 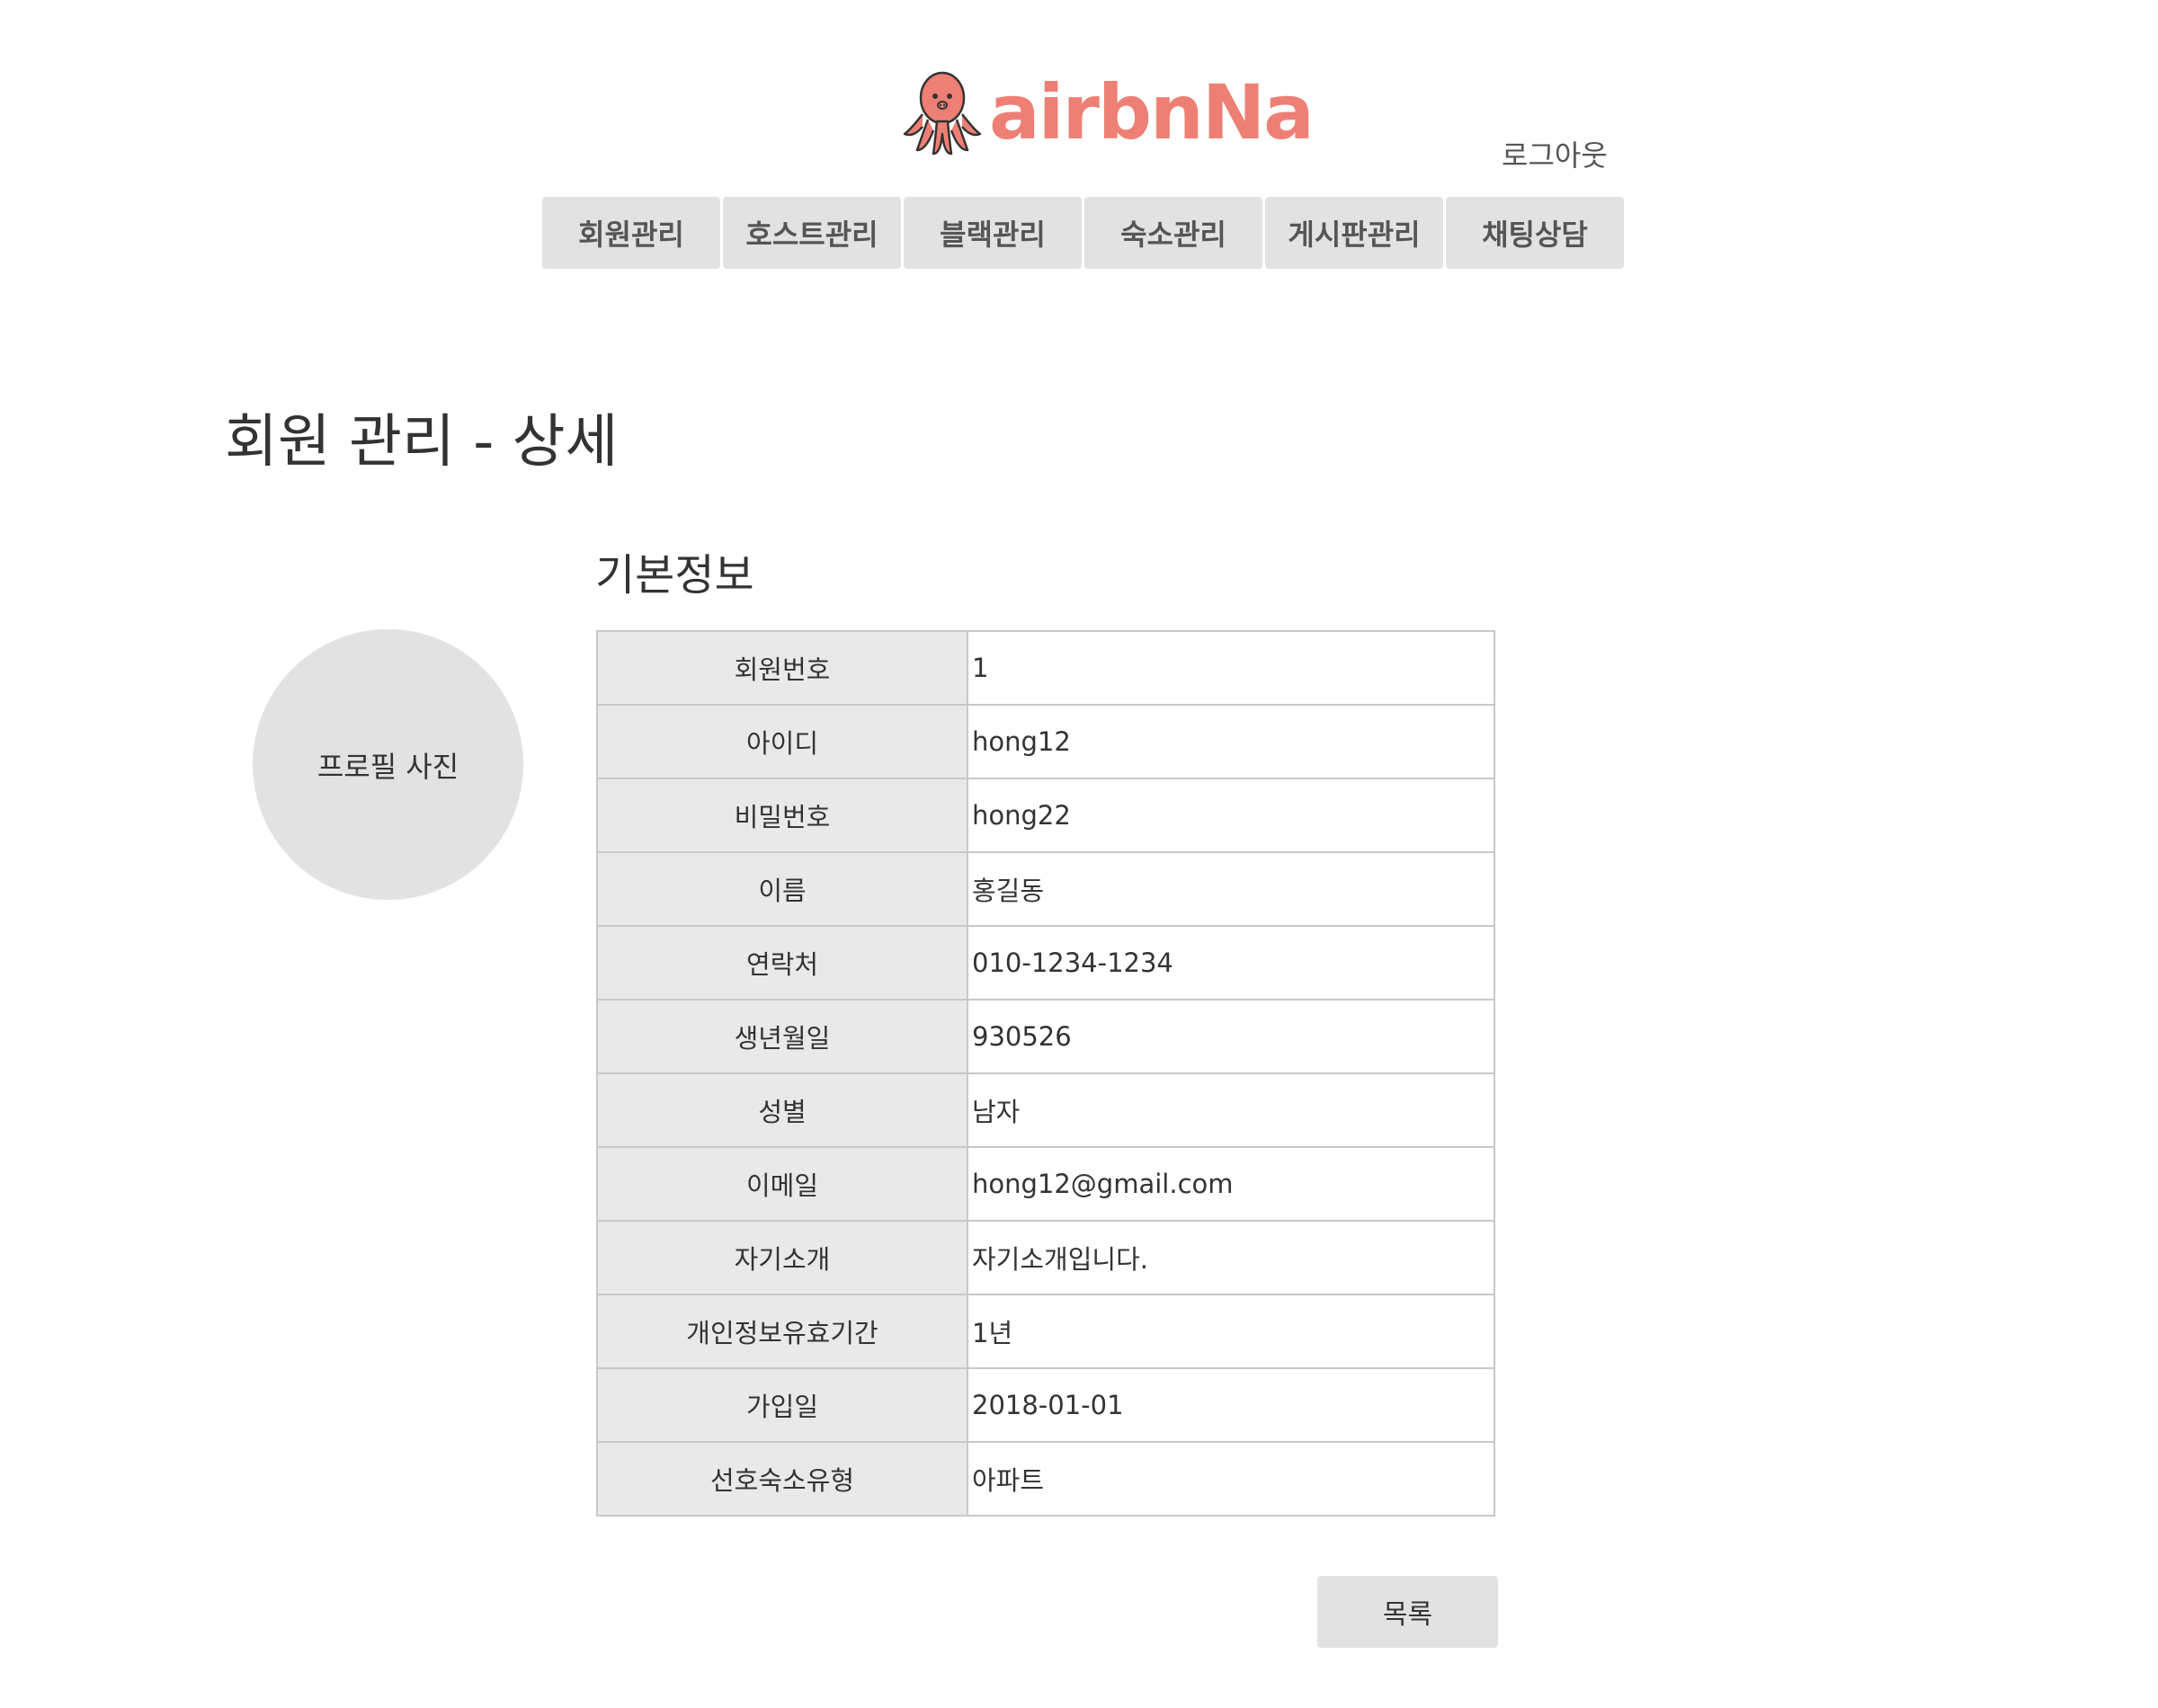 I want to click on field-value: 010-1234-1234, so click(x=1231, y=963).